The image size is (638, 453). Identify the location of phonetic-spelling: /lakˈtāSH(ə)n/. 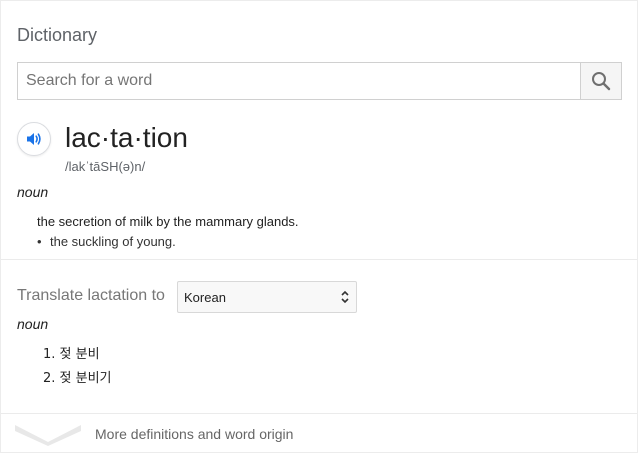
(105, 166).